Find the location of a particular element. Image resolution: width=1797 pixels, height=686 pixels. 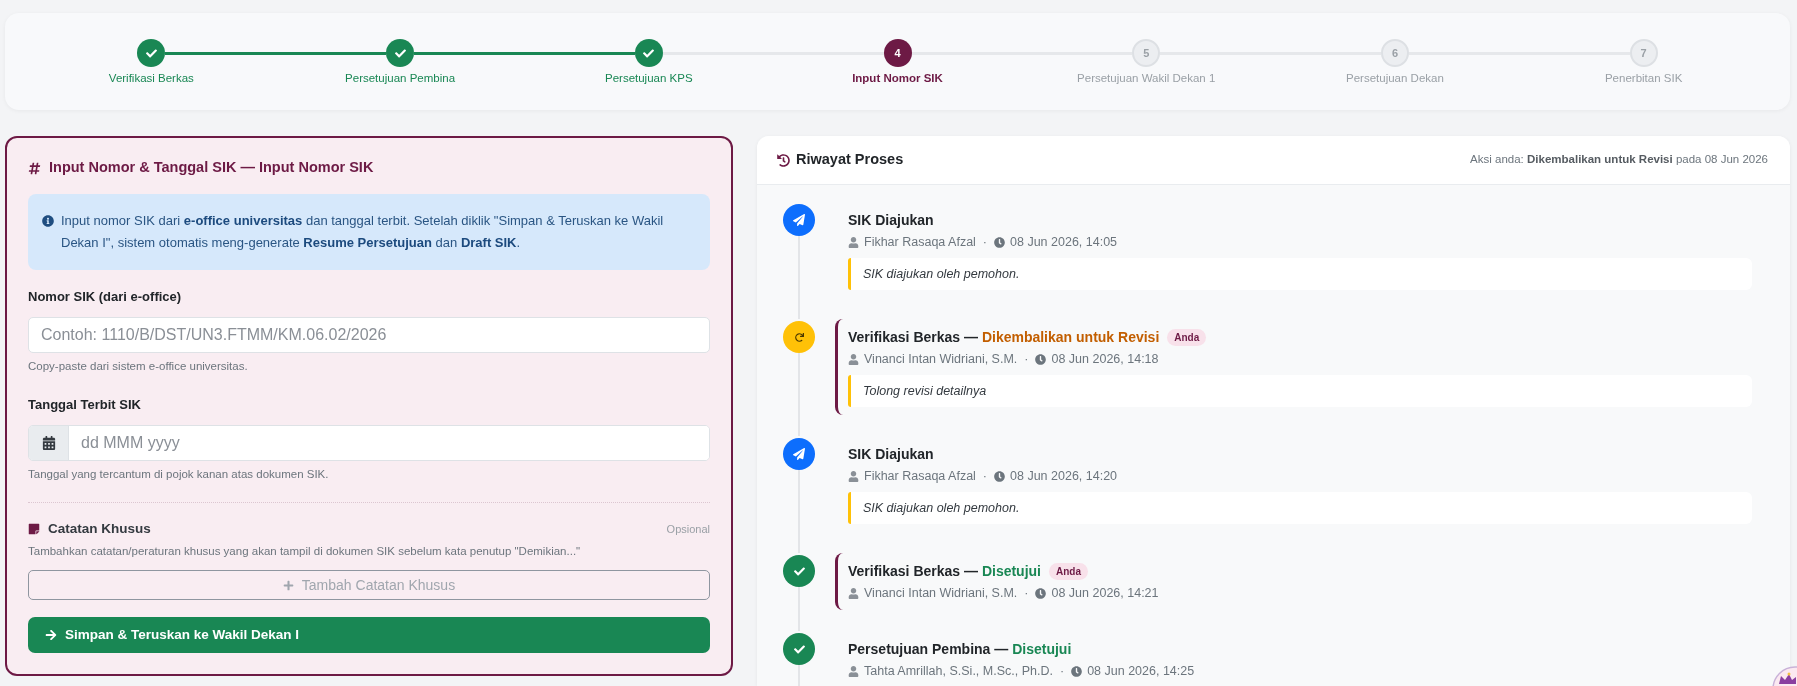

step-number: 4 is located at coordinates (897, 53).